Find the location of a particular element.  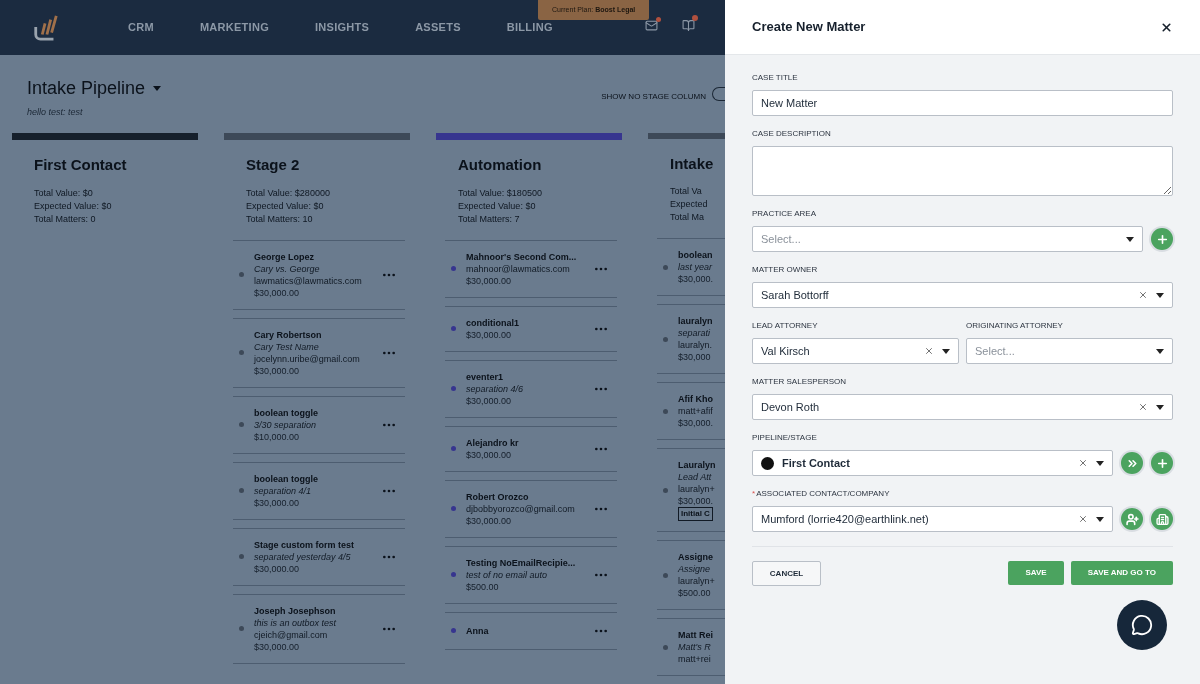

matter-card: Joseph Josephson this is an outbox test cjeich@gmail.com $30,000.00 is located at coordinates (319, 628).